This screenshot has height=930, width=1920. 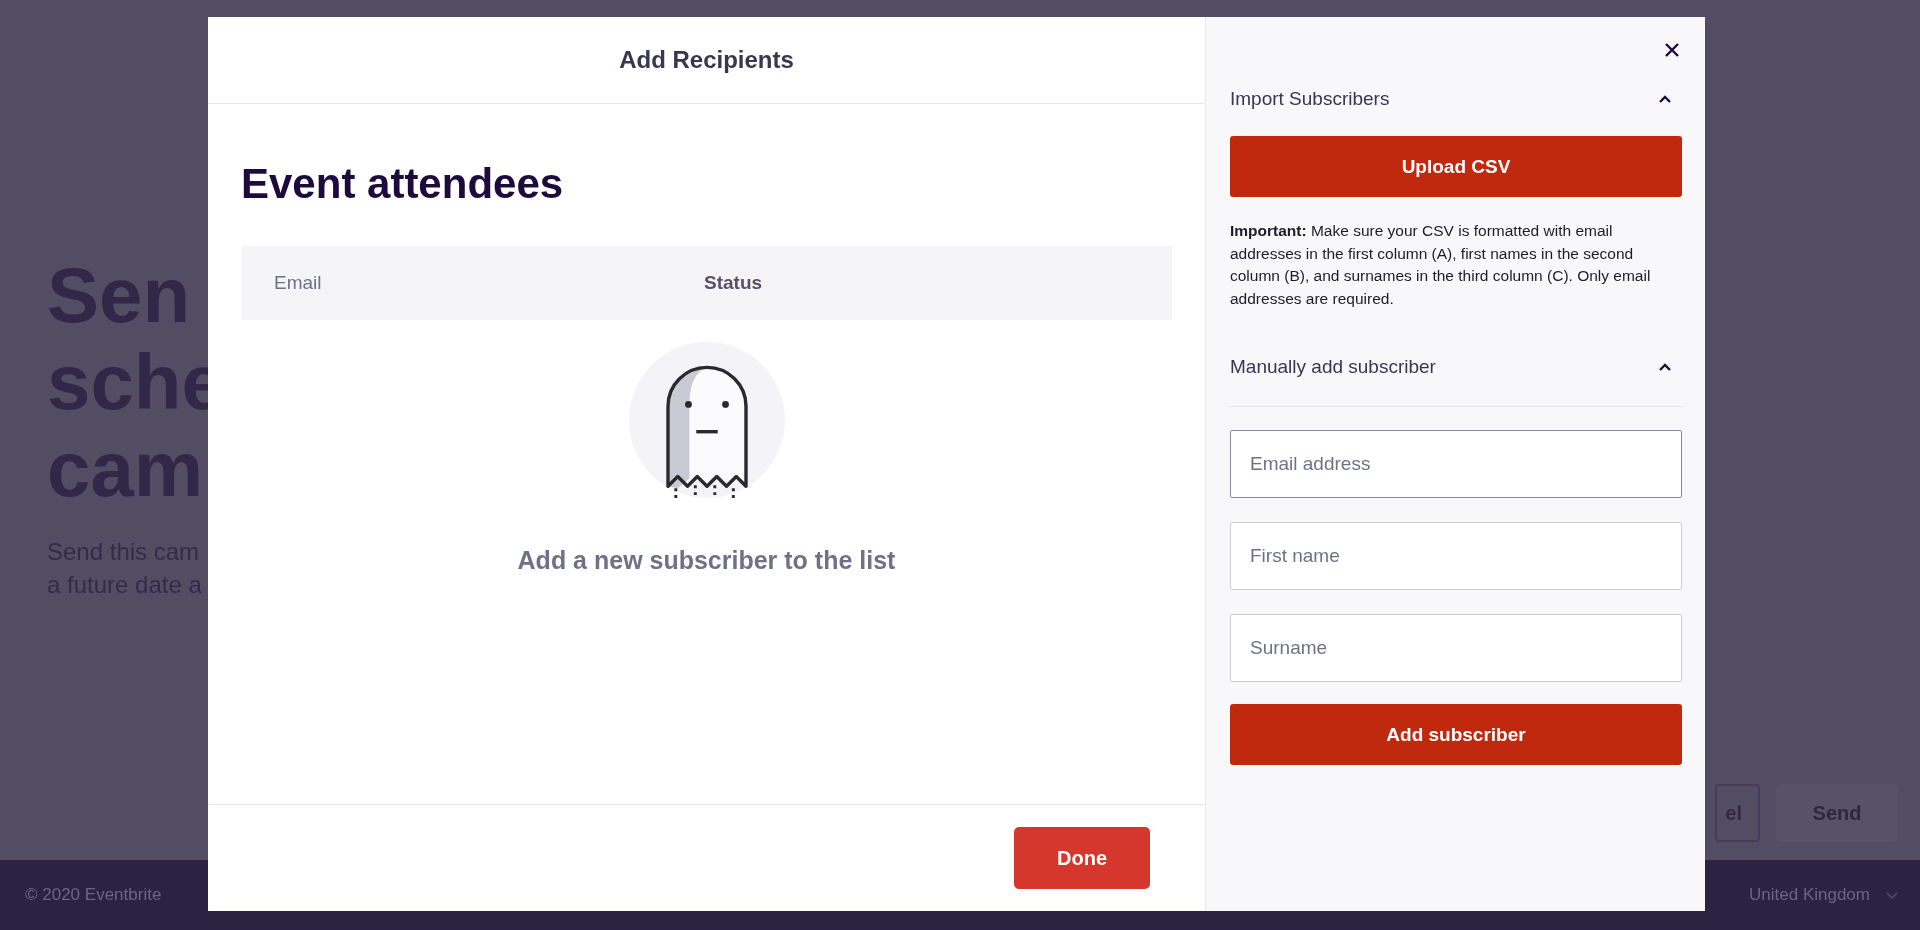 I want to click on dialog-title: Add Recipients, so click(x=706, y=60).